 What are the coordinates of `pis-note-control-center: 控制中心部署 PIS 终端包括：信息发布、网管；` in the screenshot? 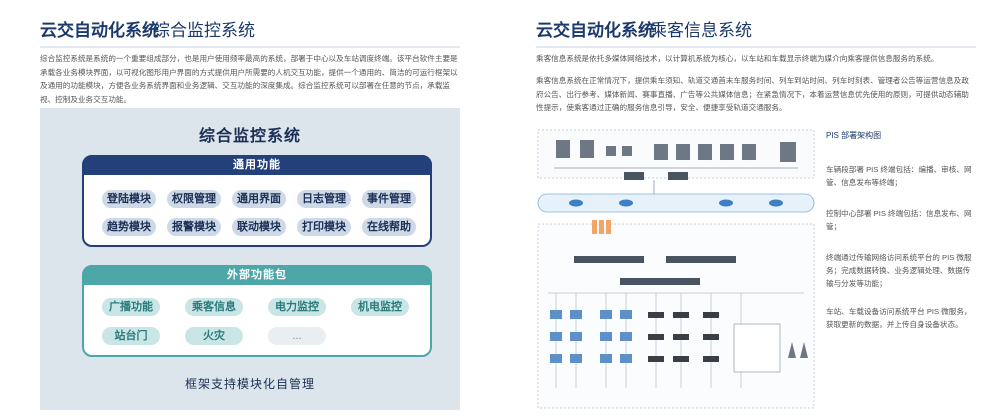 It's located at (899, 220).